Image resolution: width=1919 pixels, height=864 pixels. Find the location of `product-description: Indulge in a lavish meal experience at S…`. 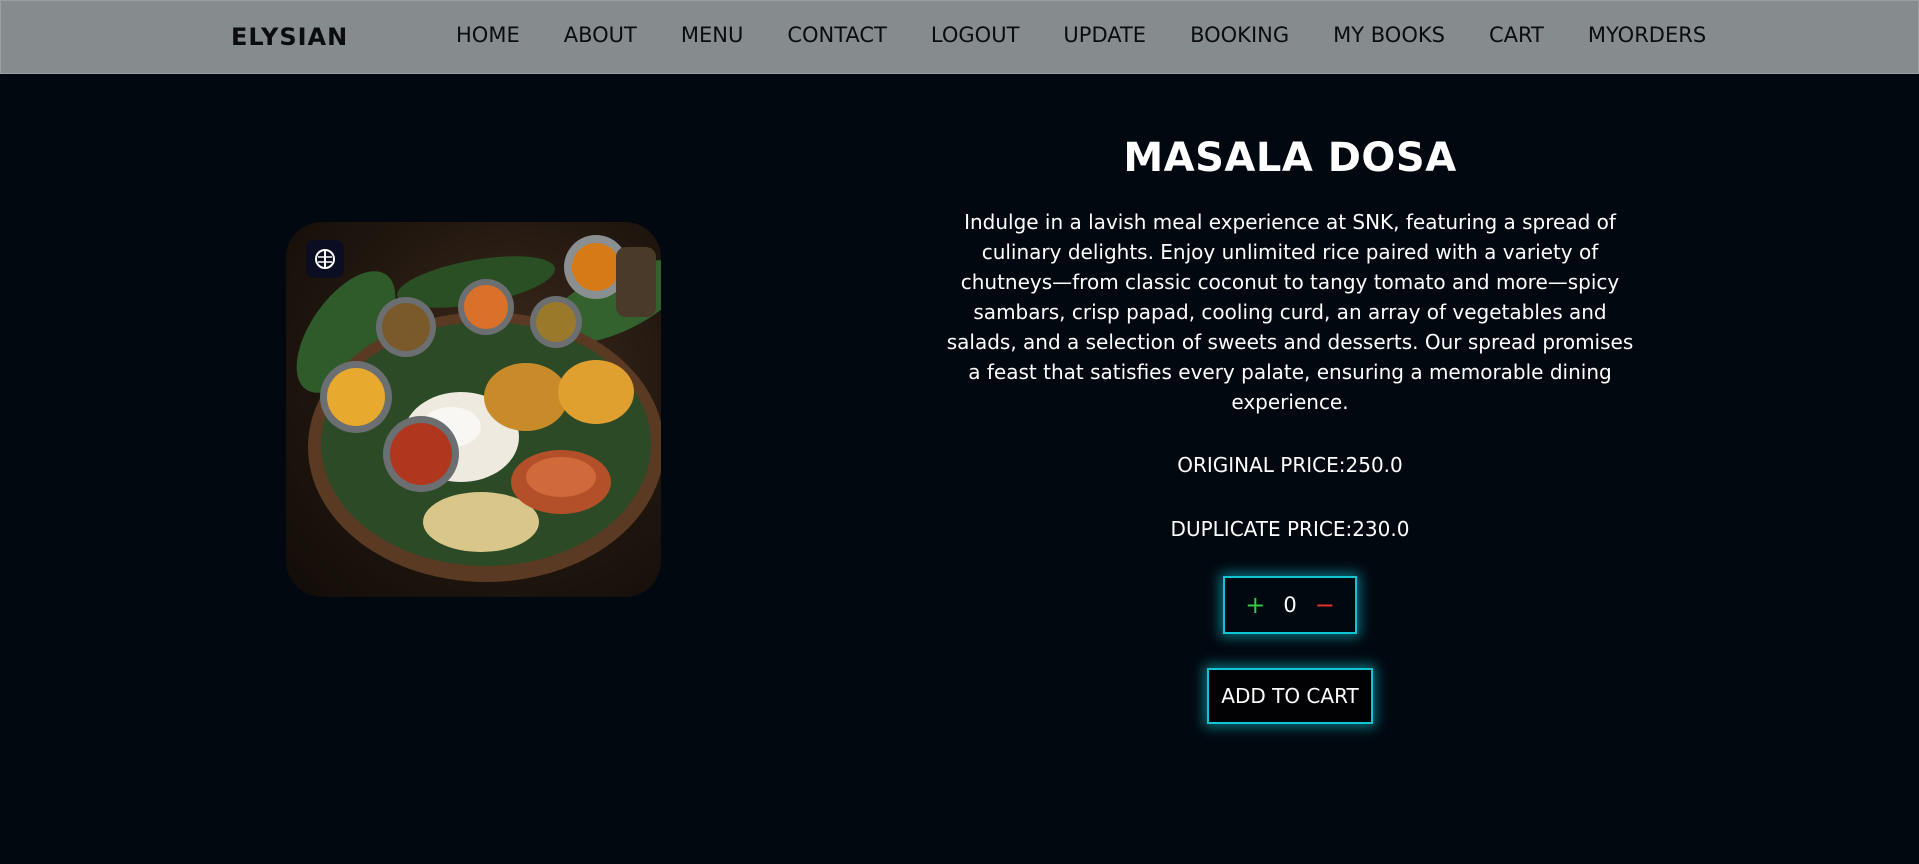

product-description: Indulge in a lavish meal experience at S… is located at coordinates (1290, 312).